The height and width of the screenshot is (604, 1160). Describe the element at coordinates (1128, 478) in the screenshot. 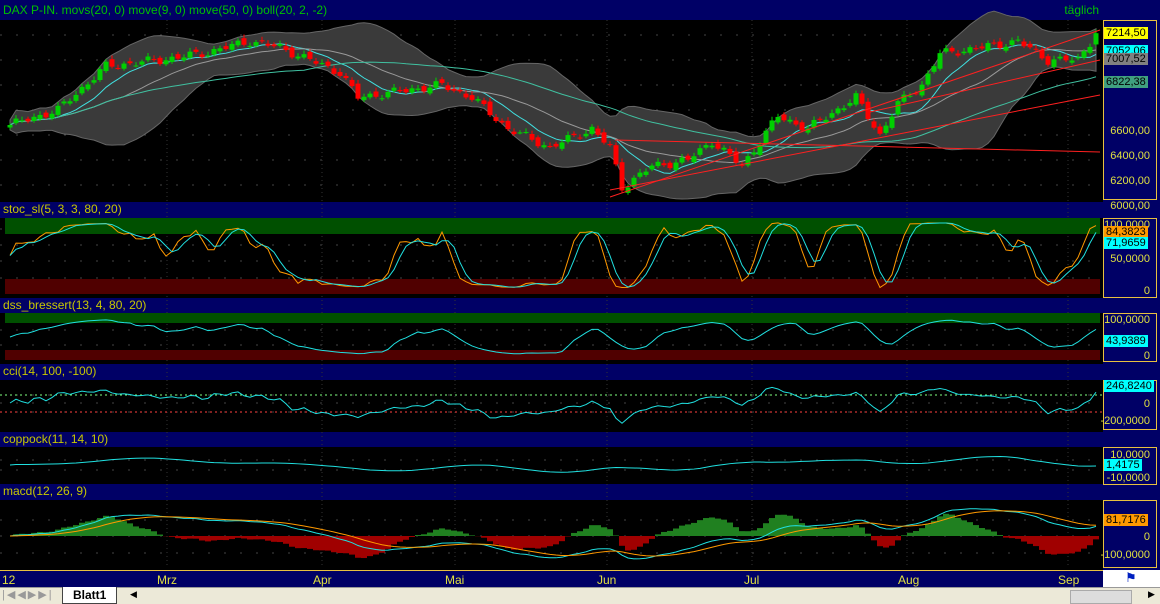

I see `axis-label: -10,0000` at that location.